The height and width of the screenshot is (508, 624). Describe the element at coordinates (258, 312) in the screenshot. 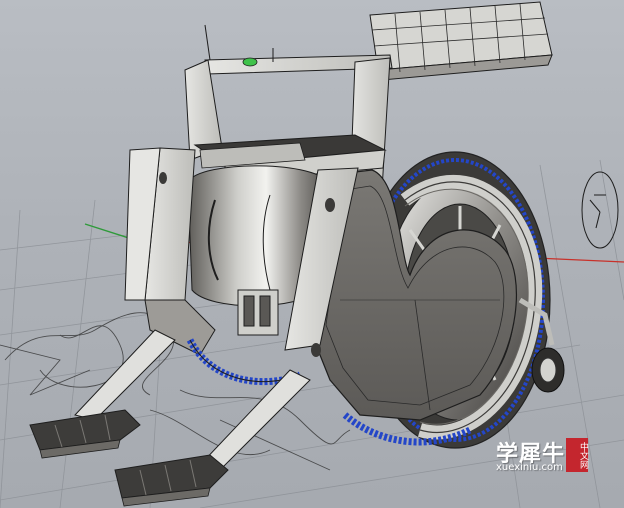

I see `gear-mechanism` at that location.